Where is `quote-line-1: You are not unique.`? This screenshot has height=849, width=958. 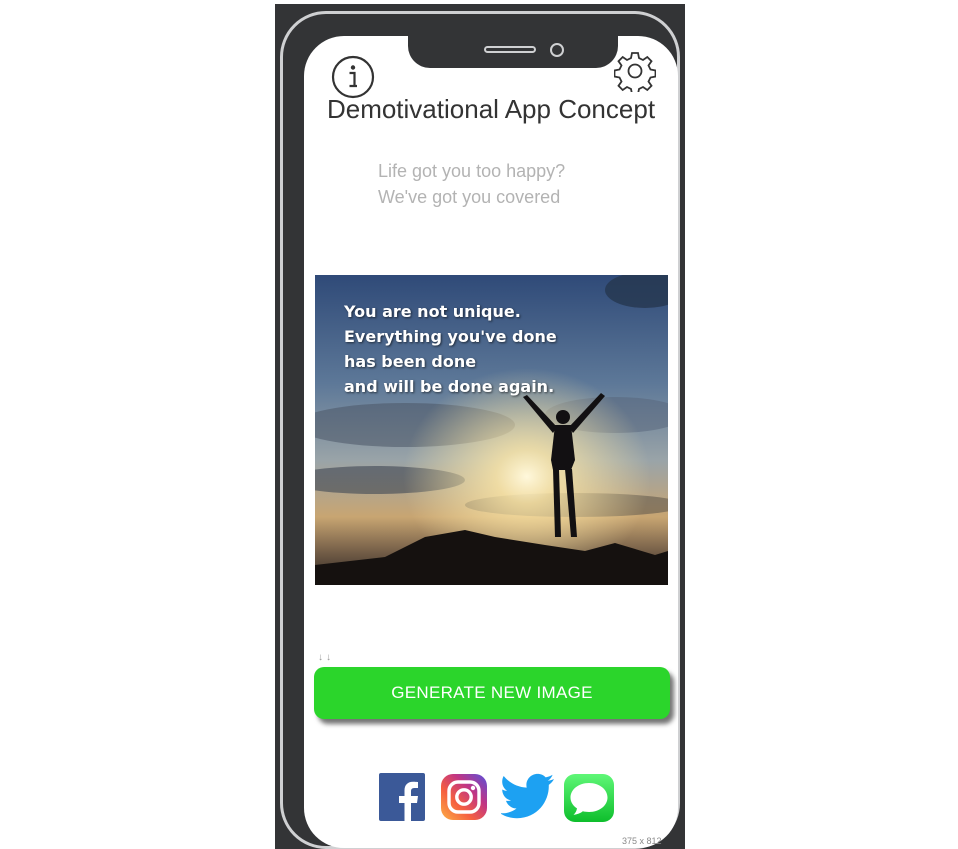
quote-line-1: You are not unique. is located at coordinates (432, 311).